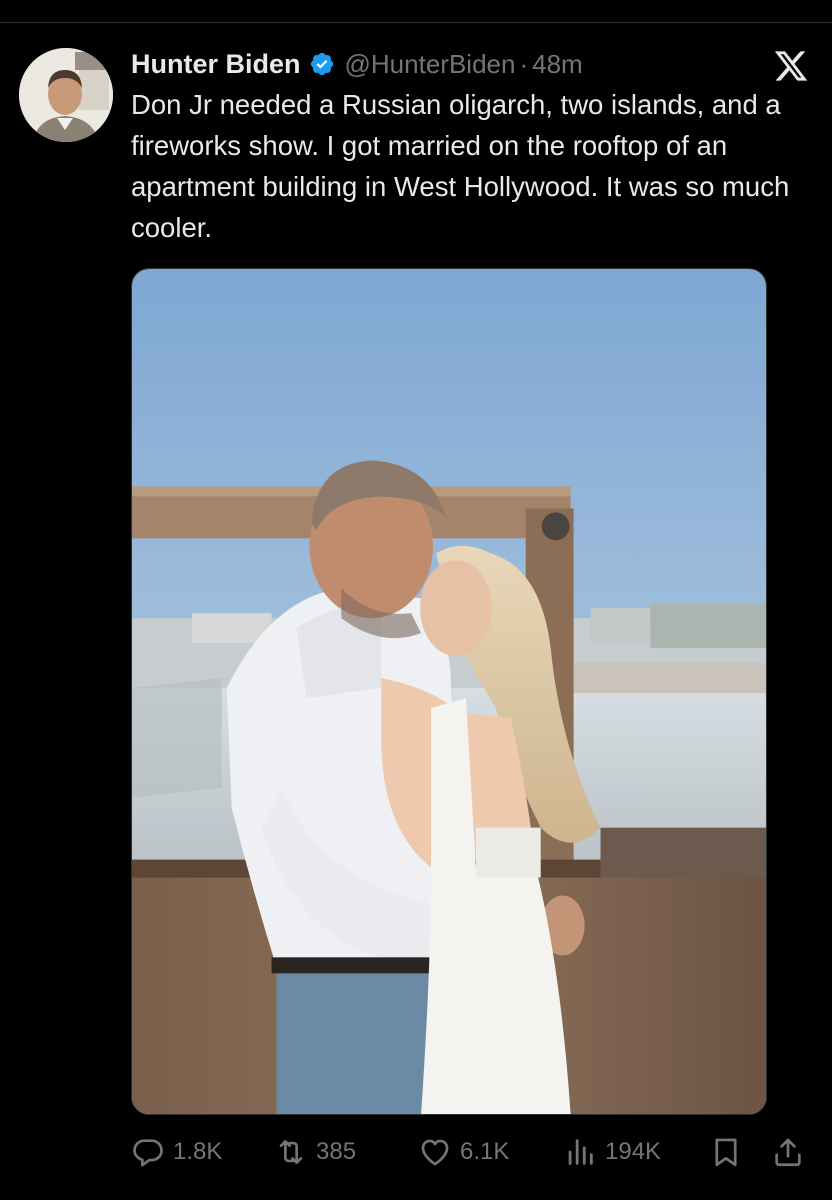 This screenshot has width=832, height=1200. Describe the element at coordinates (315, 1152) in the screenshot. I see `repost-button: 385` at that location.